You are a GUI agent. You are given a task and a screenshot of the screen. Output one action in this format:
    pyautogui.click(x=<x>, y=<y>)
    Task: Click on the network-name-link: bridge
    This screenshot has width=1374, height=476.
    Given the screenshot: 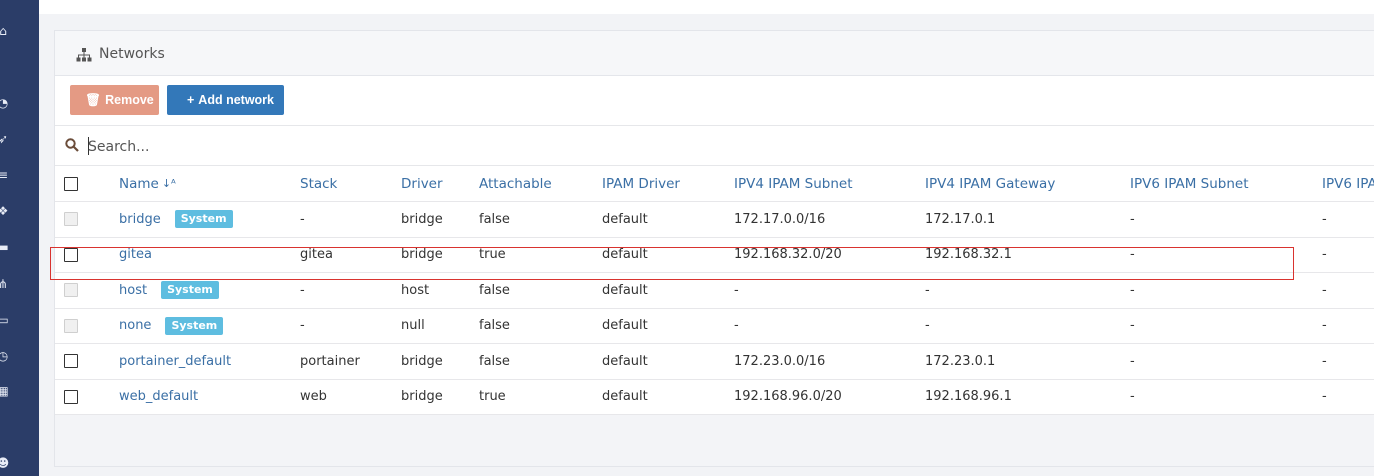 What is the action you would take?
    pyautogui.click(x=140, y=219)
    